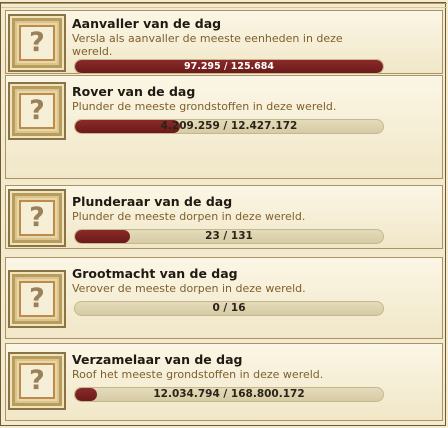  I want to click on award-description: Verover de meeste dorpen in deze wereld., so click(189, 288).